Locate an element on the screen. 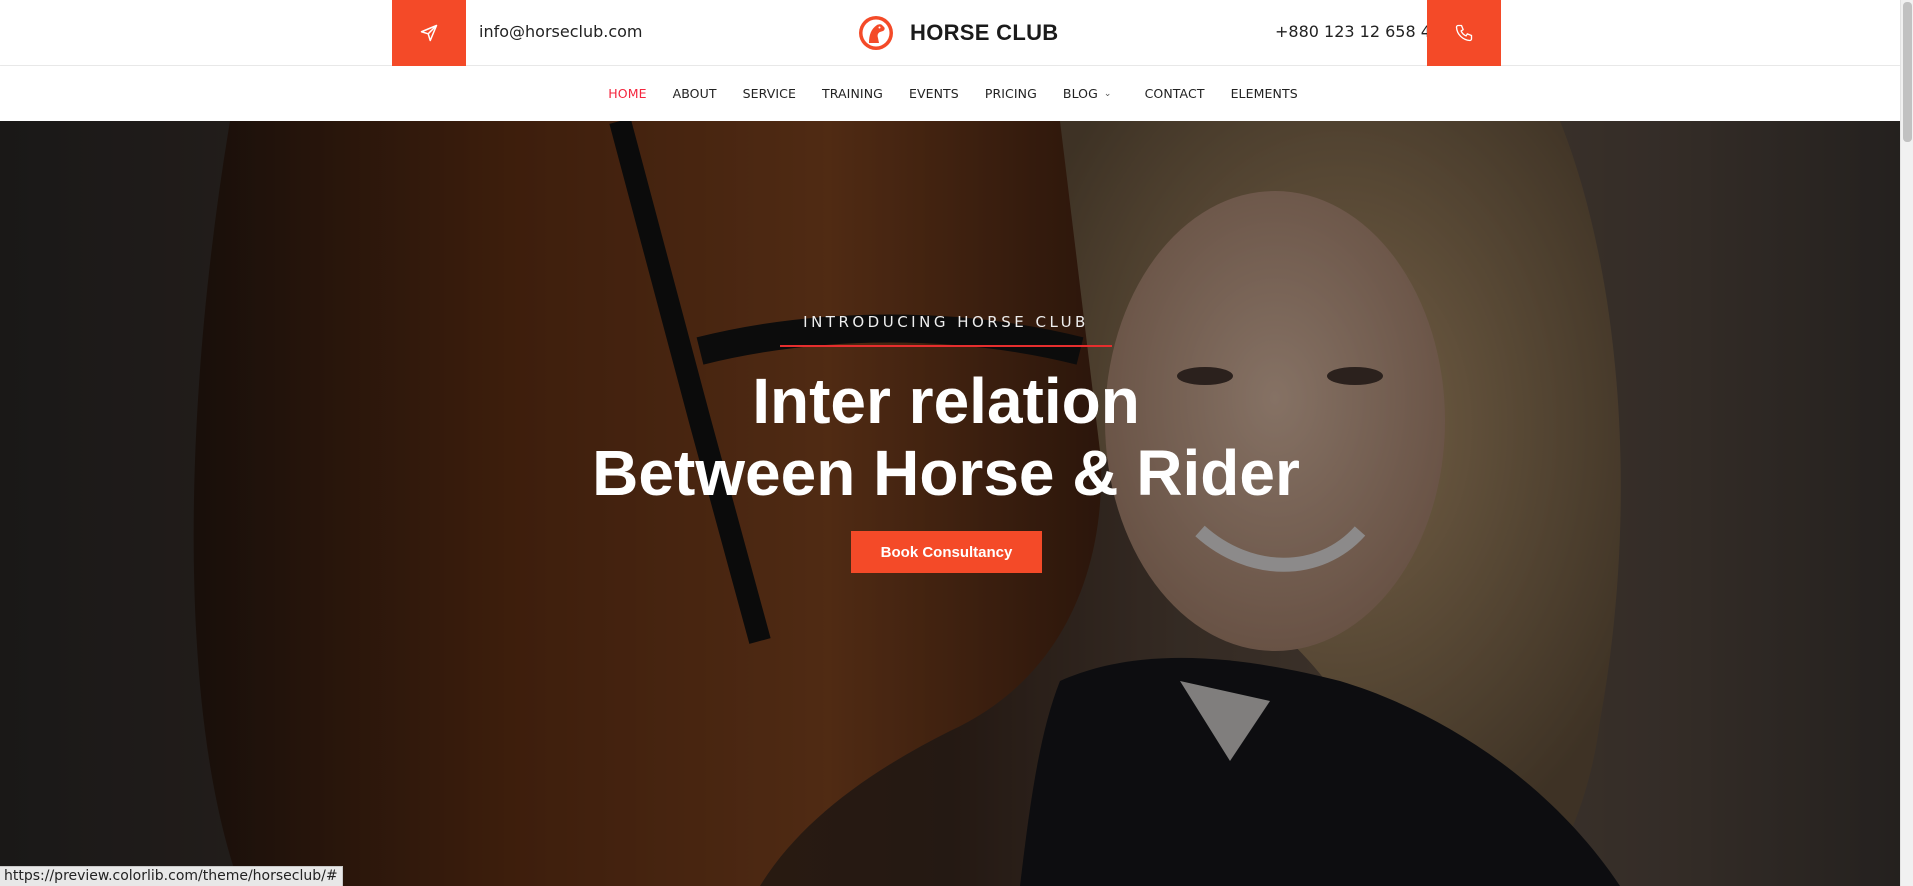 The image size is (1913, 886). nav-item-service: SERVICE is located at coordinates (769, 93).